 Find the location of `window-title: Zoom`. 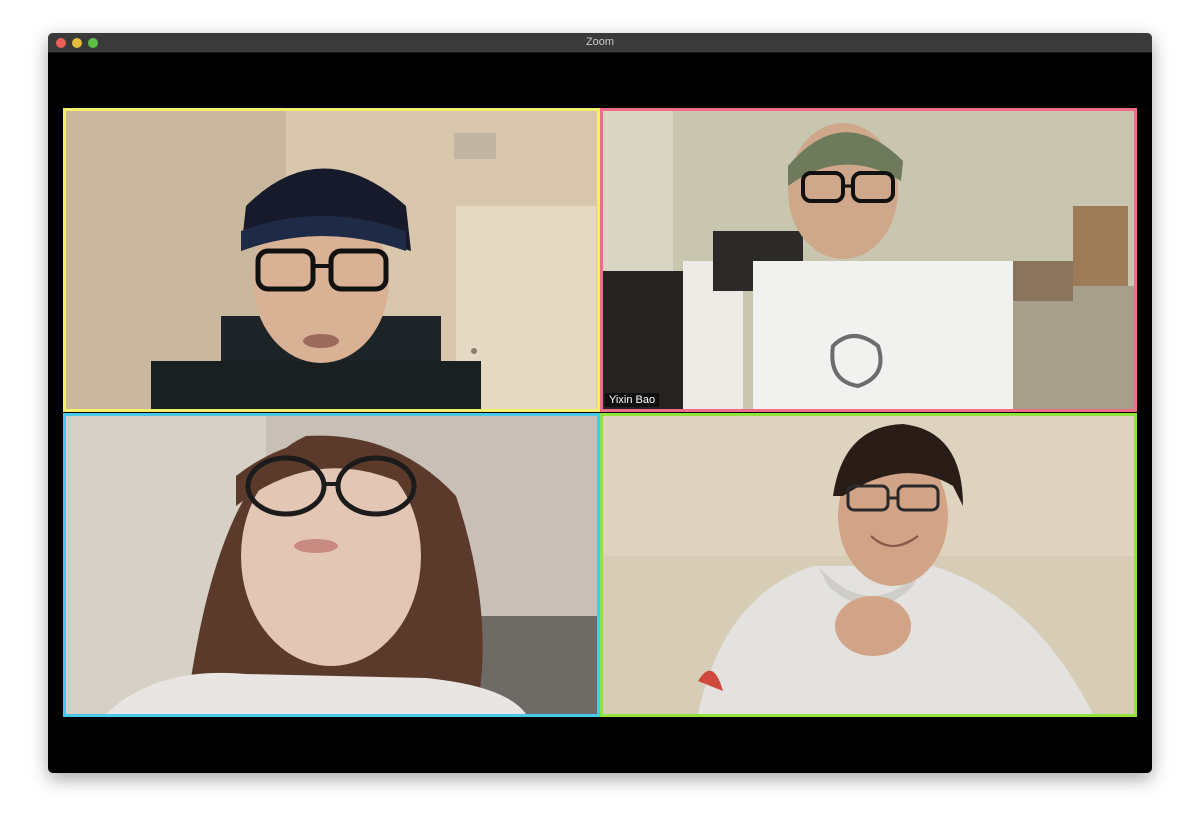

window-title: Zoom is located at coordinates (600, 42).